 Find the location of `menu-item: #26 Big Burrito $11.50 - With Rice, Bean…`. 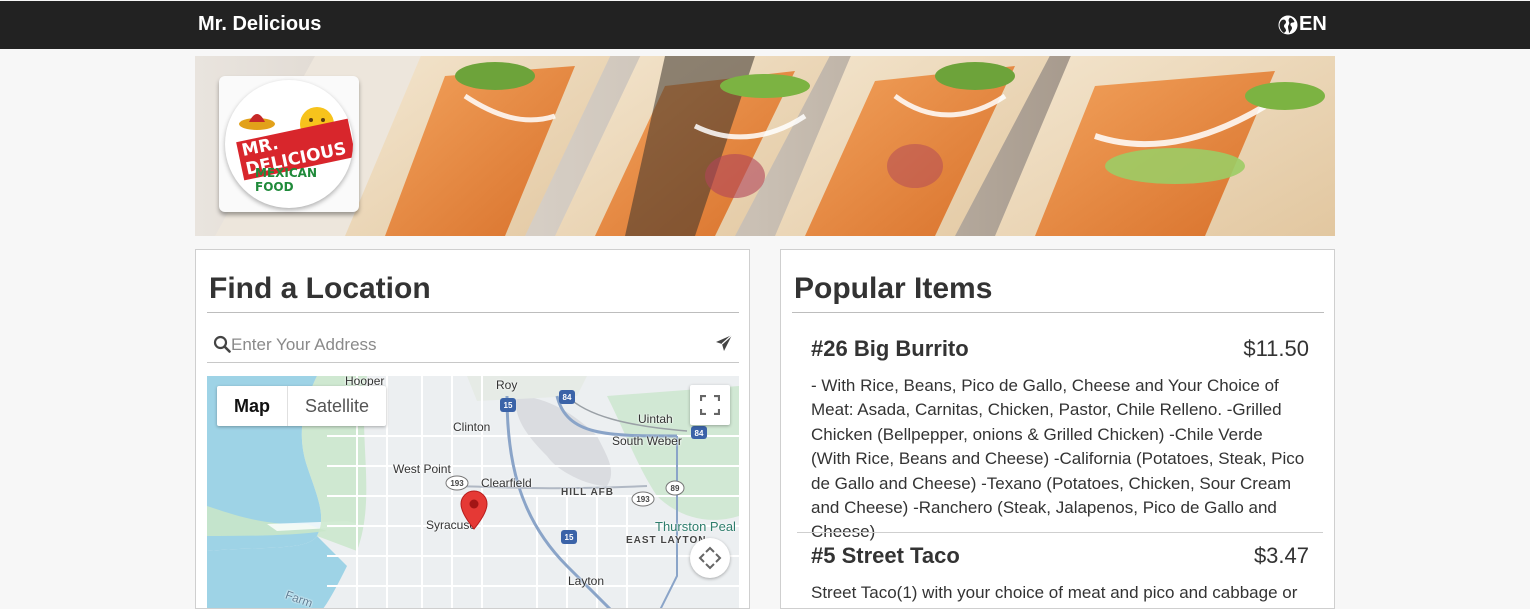

menu-item: #26 Big Burrito $11.50 - With Rice, Bean… is located at coordinates (1060, 438).